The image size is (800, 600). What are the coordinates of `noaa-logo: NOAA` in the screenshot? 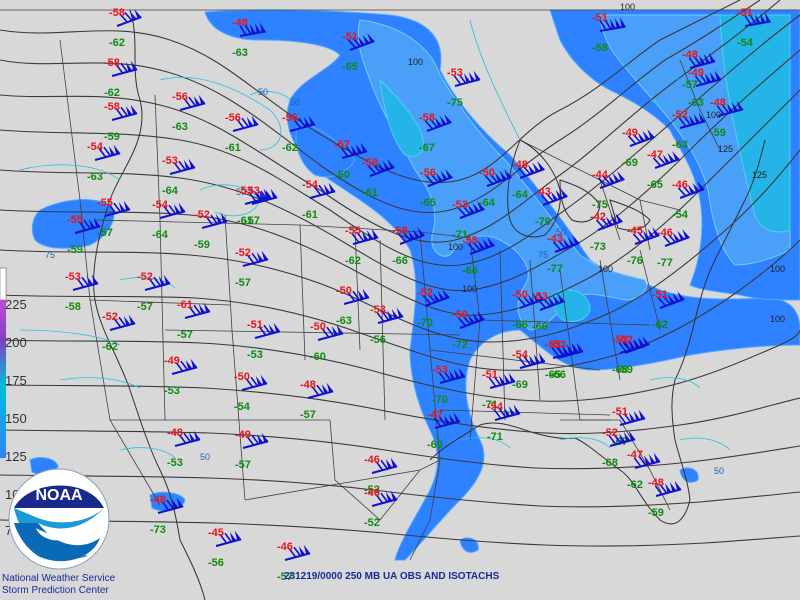 It's located at (59, 519).